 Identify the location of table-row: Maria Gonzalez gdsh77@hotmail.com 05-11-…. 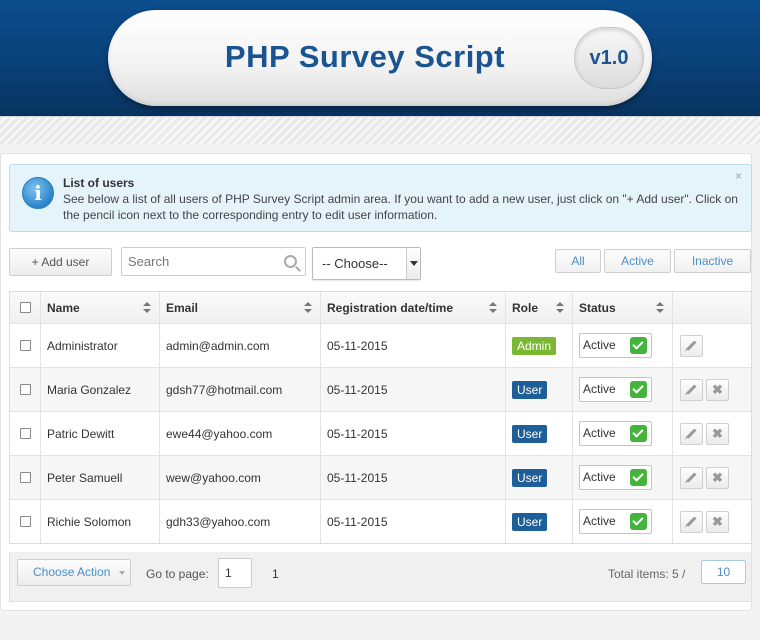
(380, 389).